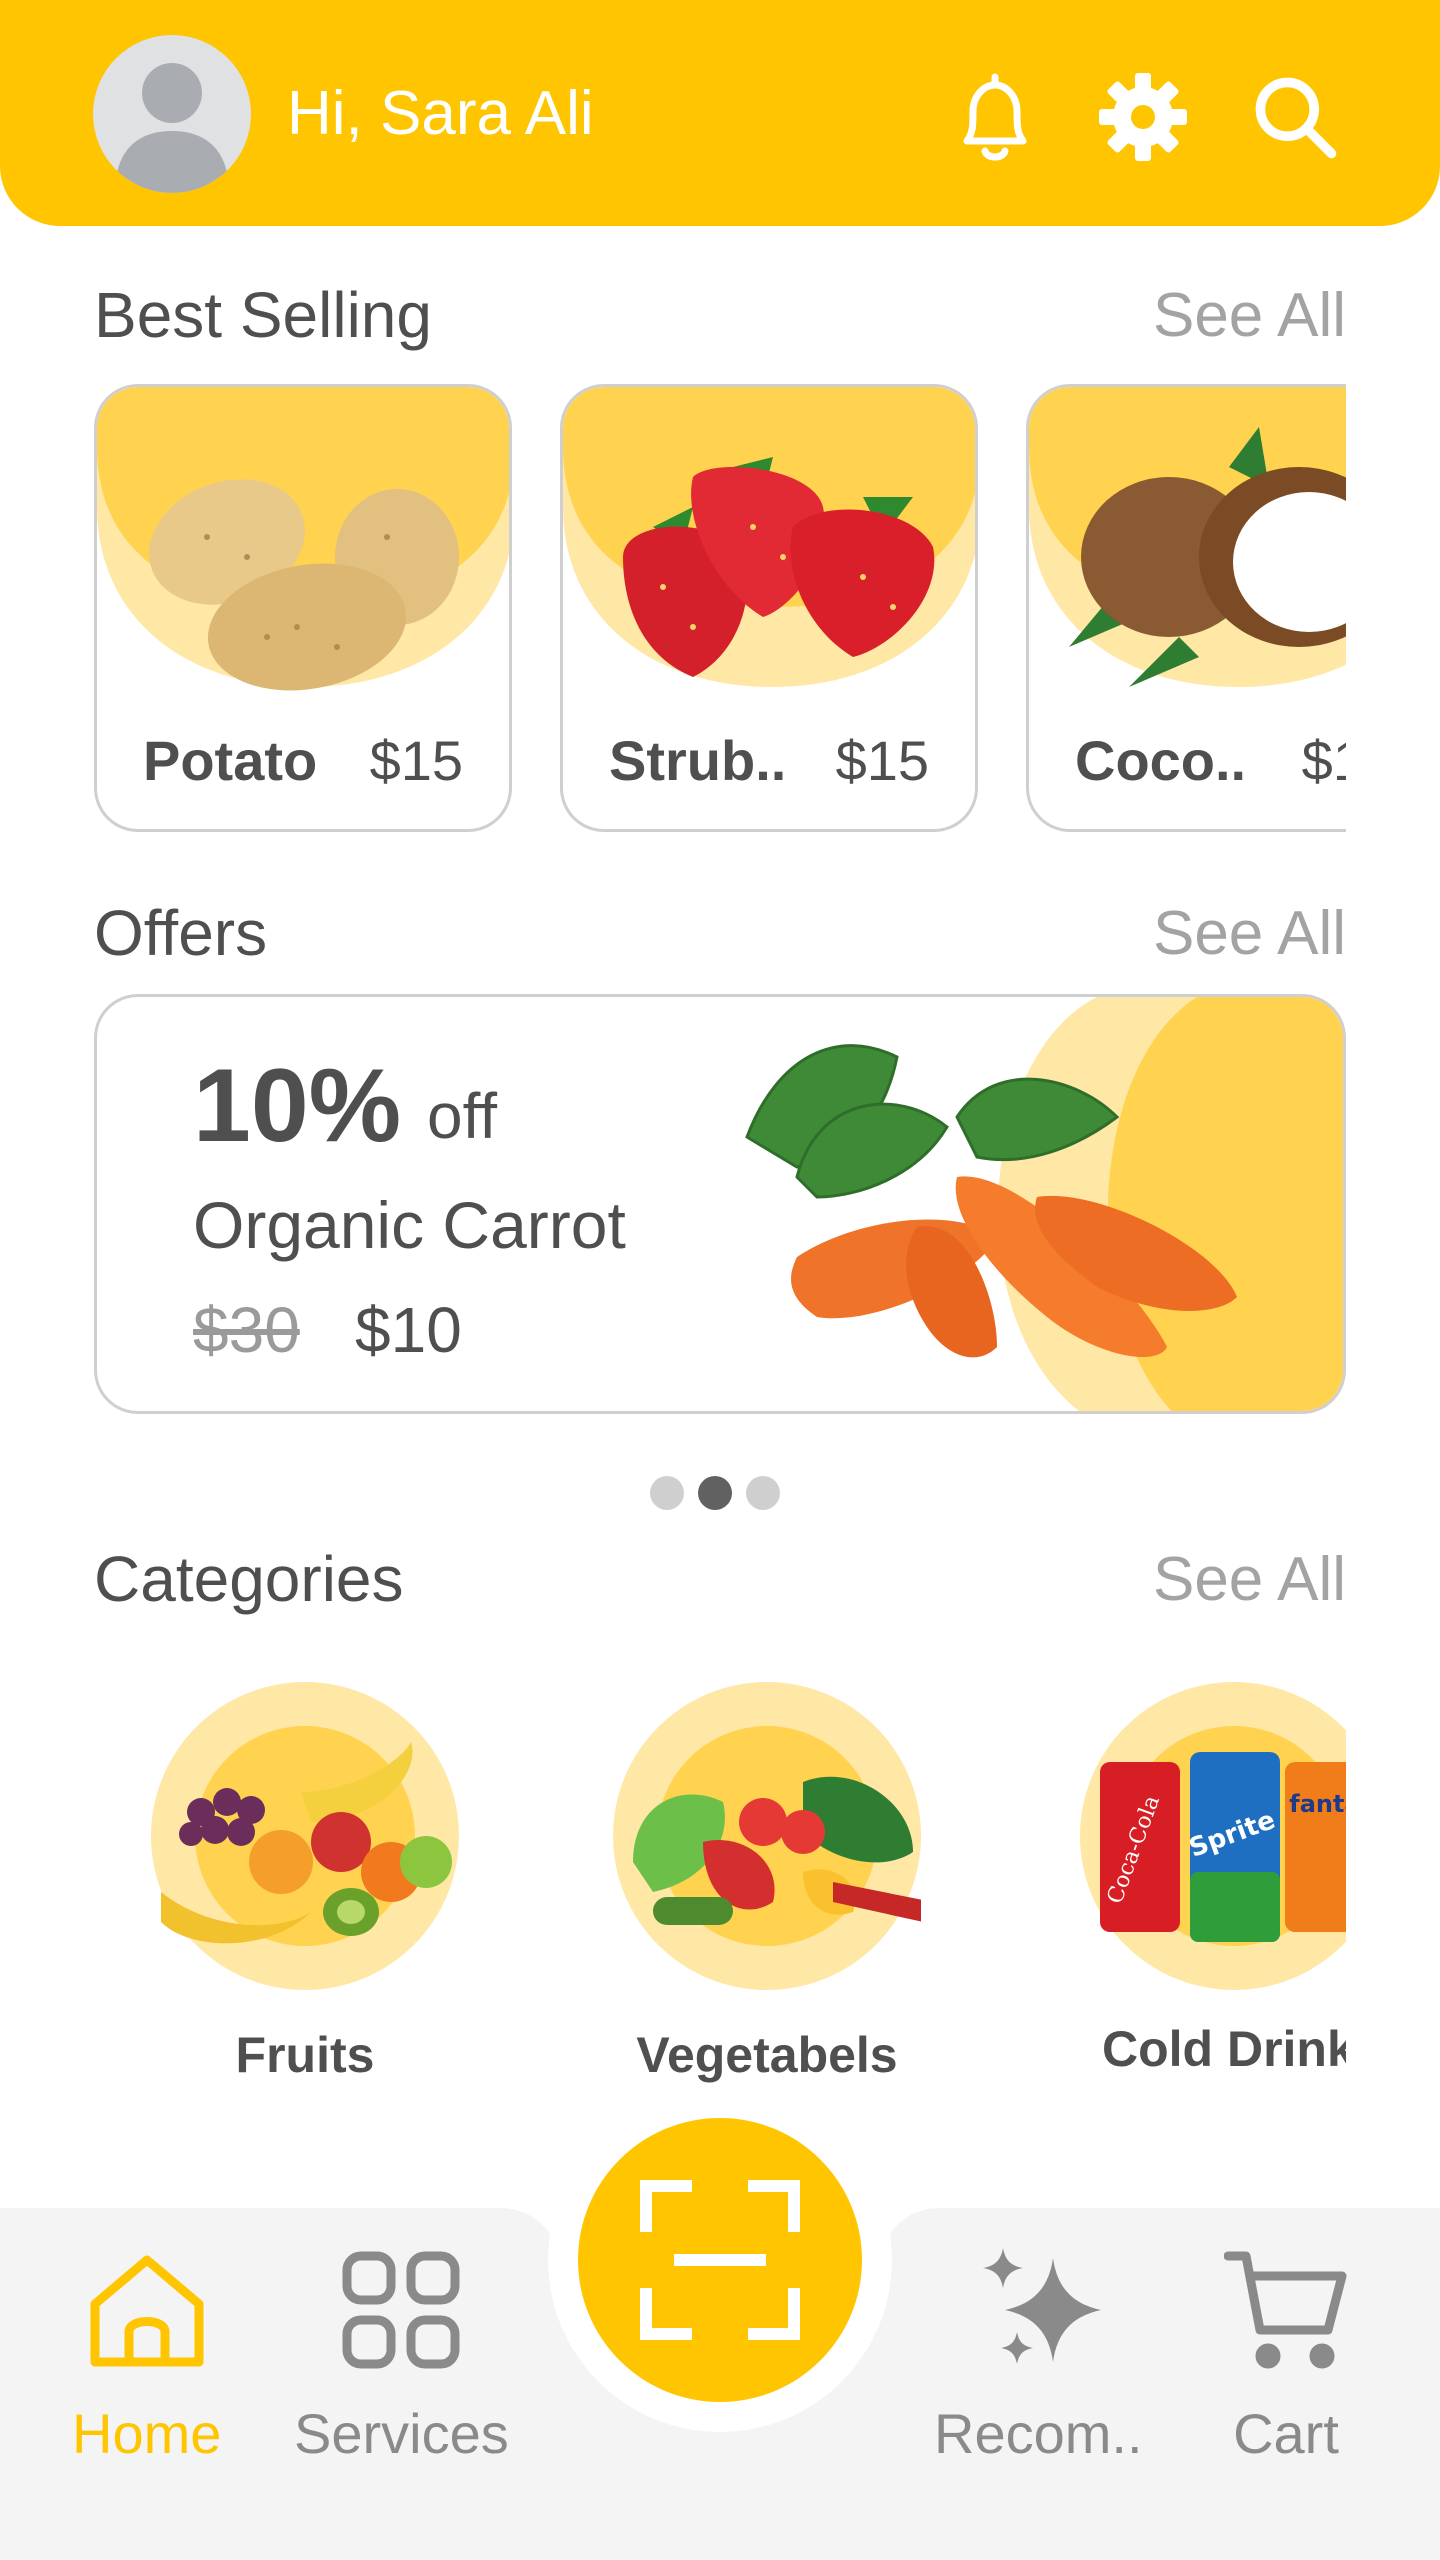 The height and width of the screenshot is (2560, 1440). I want to click on offer-old-price: $30, so click(246, 1330).